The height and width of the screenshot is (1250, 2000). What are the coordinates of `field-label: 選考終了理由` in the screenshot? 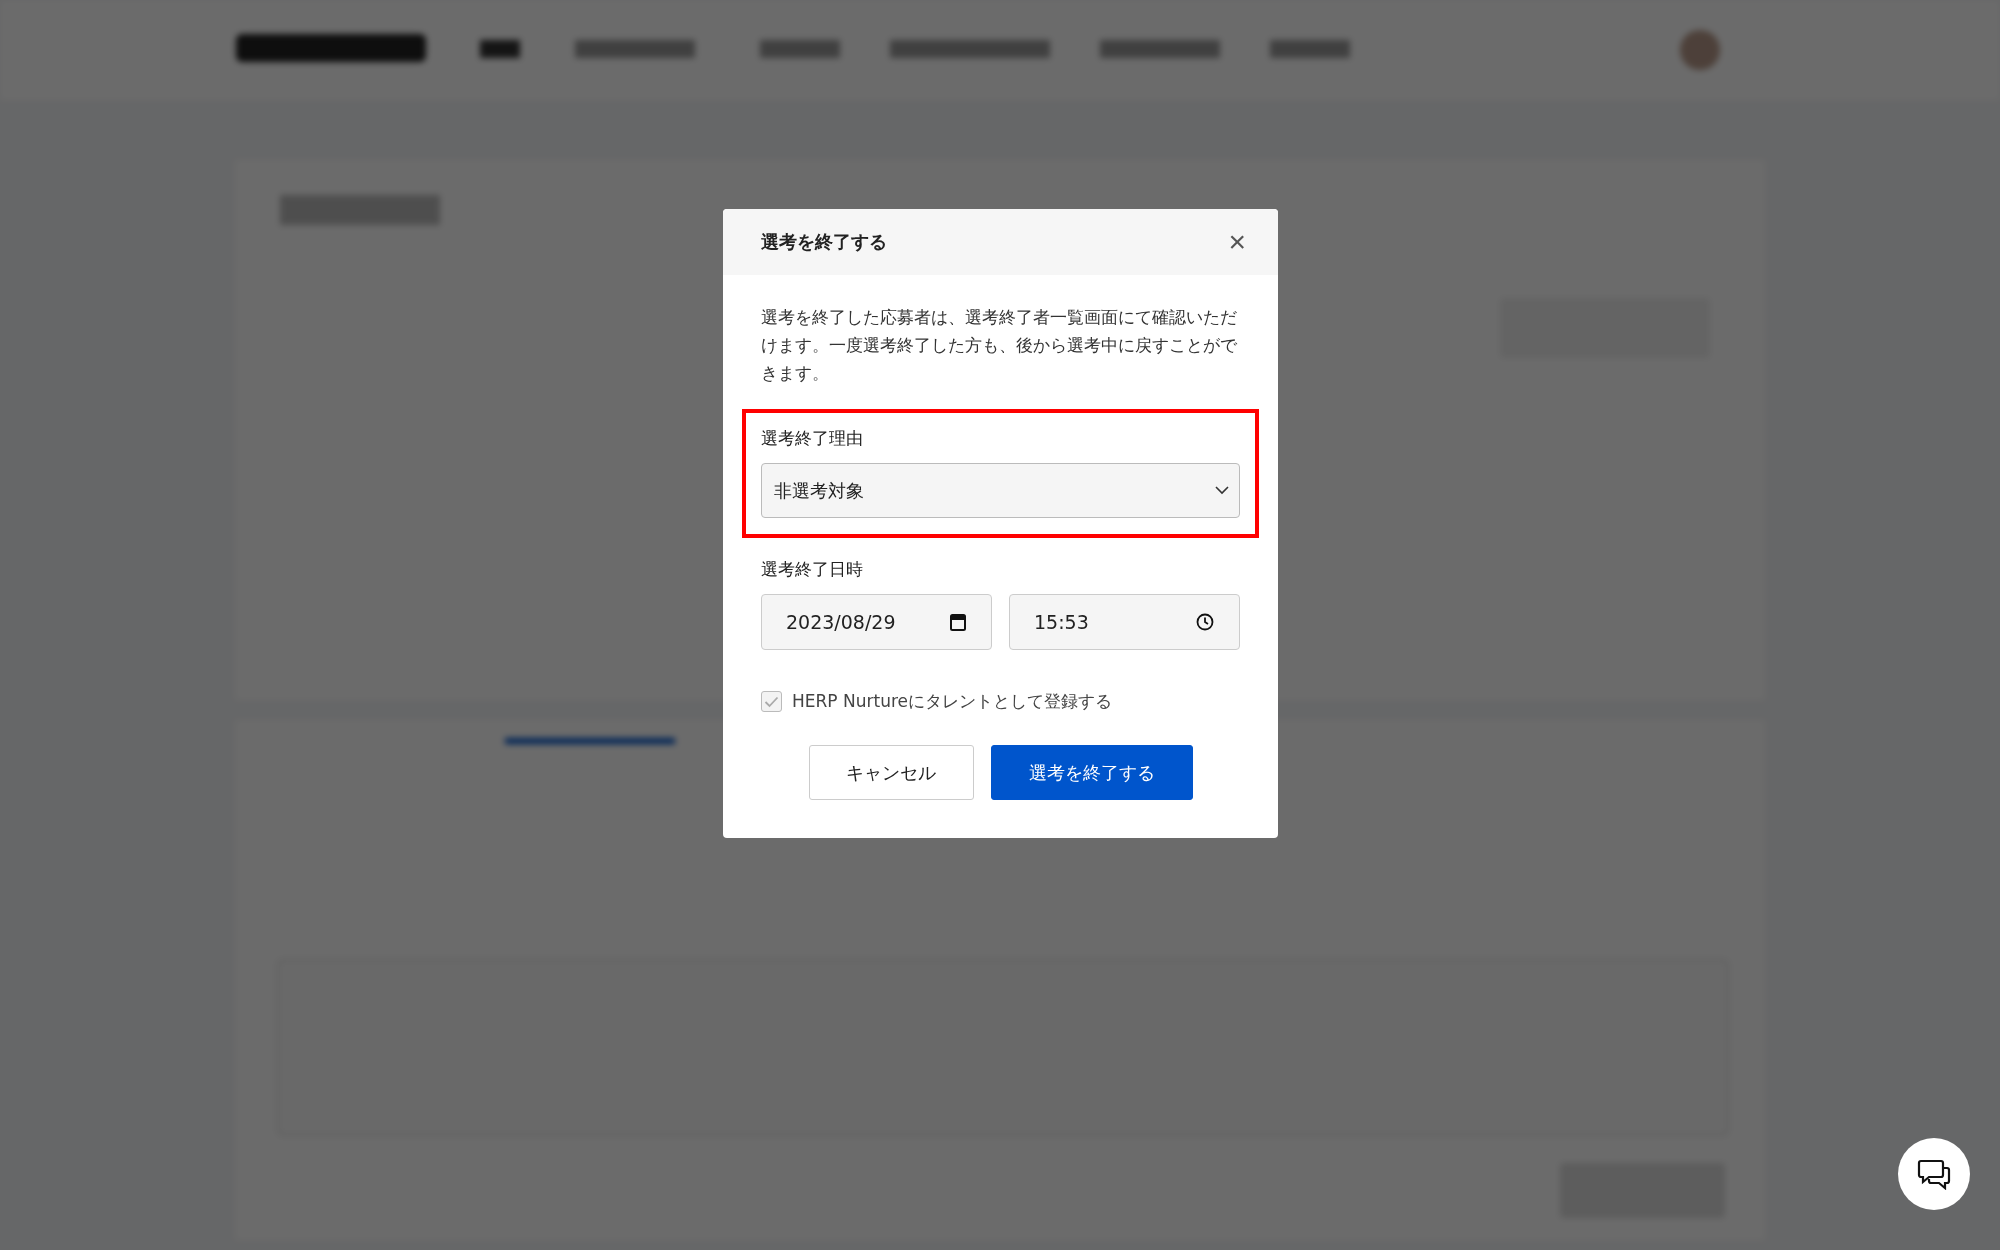 It's located at (812, 438).